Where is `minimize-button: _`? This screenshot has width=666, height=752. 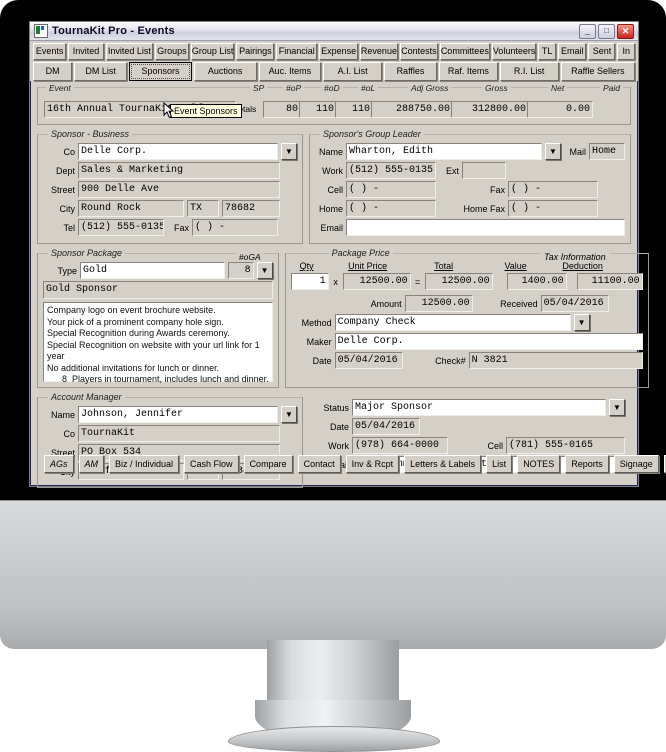 minimize-button: _ is located at coordinates (587, 31).